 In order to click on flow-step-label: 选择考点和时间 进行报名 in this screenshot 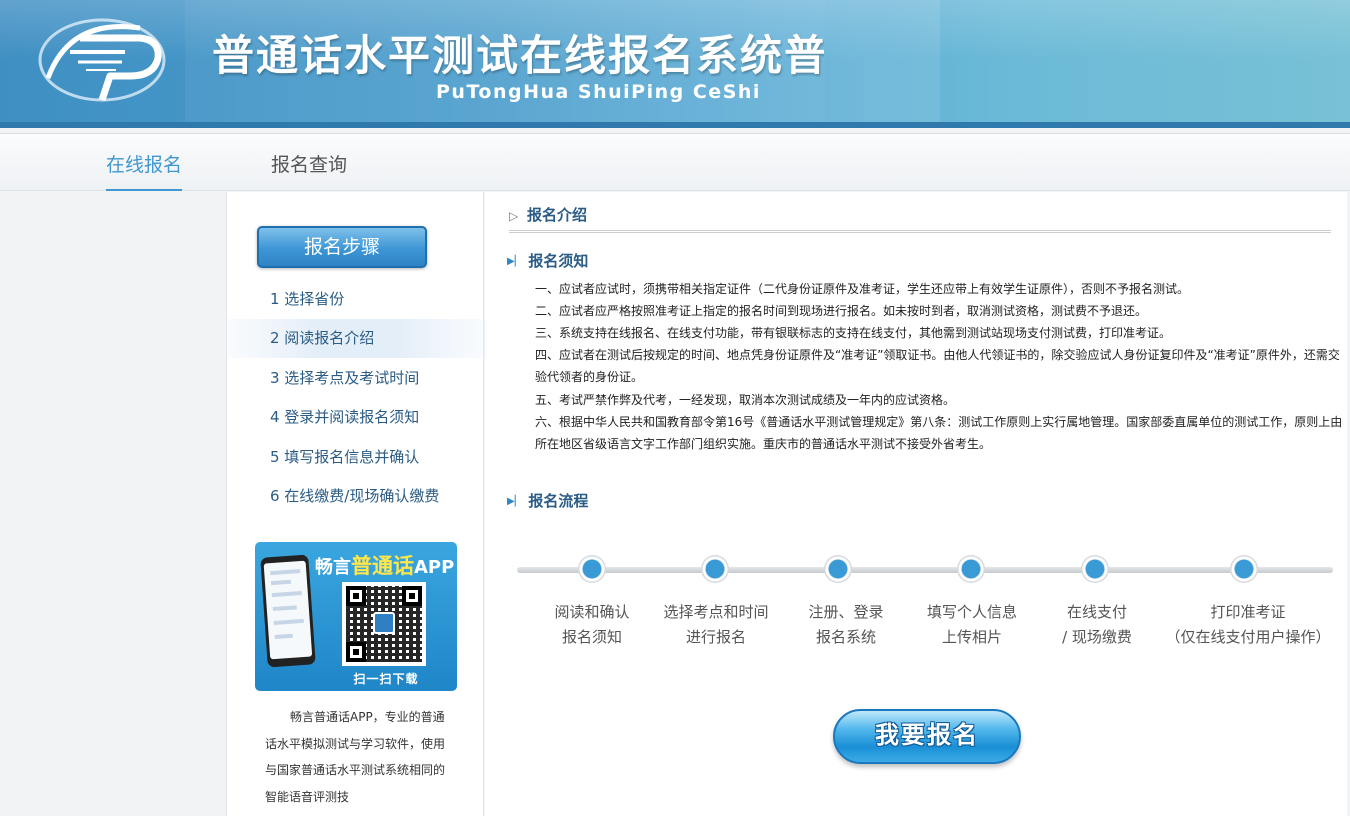, I will do `click(716, 624)`.